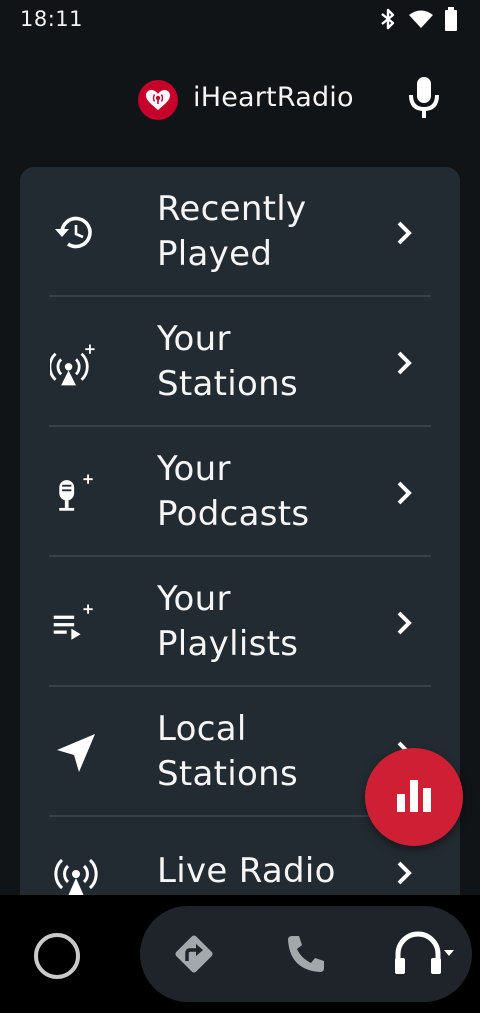 This screenshot has height=1013, width=480. Describe the element at coordinates (228, 644) in the screenshot. I see `menu-label-line2: Playlists` at that location.